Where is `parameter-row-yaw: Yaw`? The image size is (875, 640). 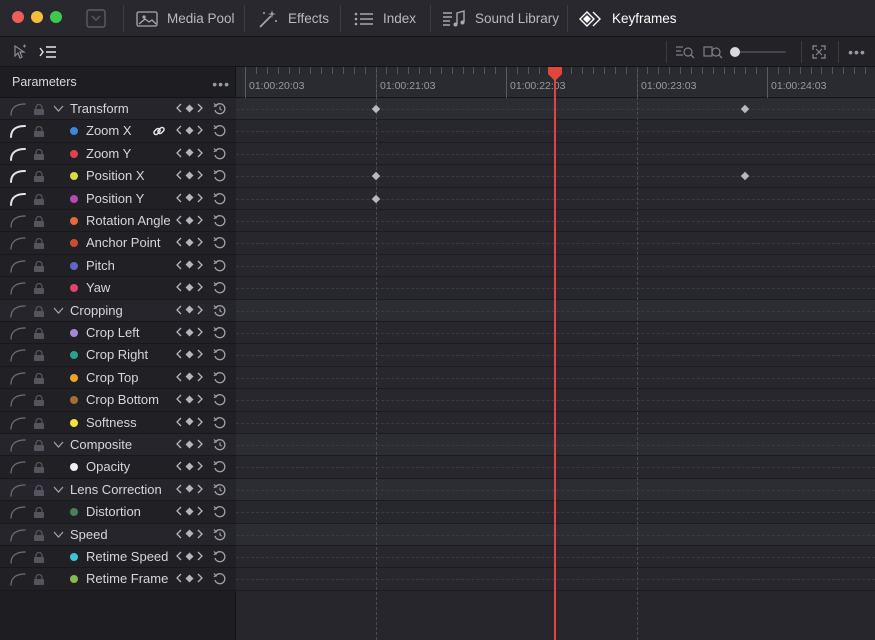 parameter-row-yaw: Yaw is located at coordinates (118, 288).